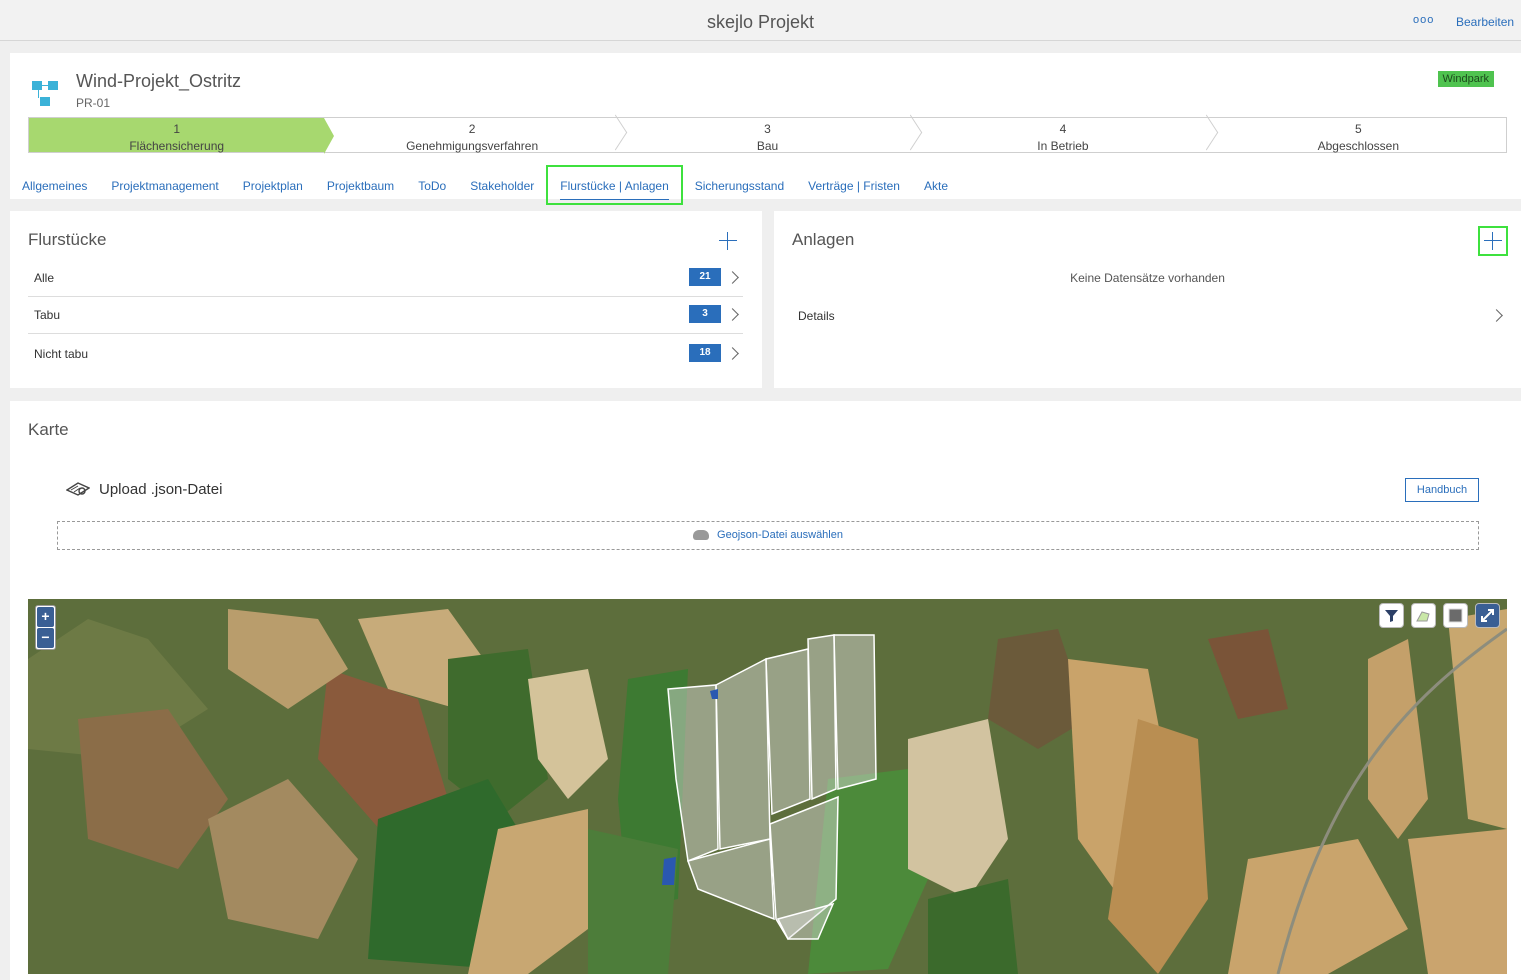  Describe the element at coordinates (823, 239) in the screenshot. I see `anlagen-title: Anlagen` at that location.